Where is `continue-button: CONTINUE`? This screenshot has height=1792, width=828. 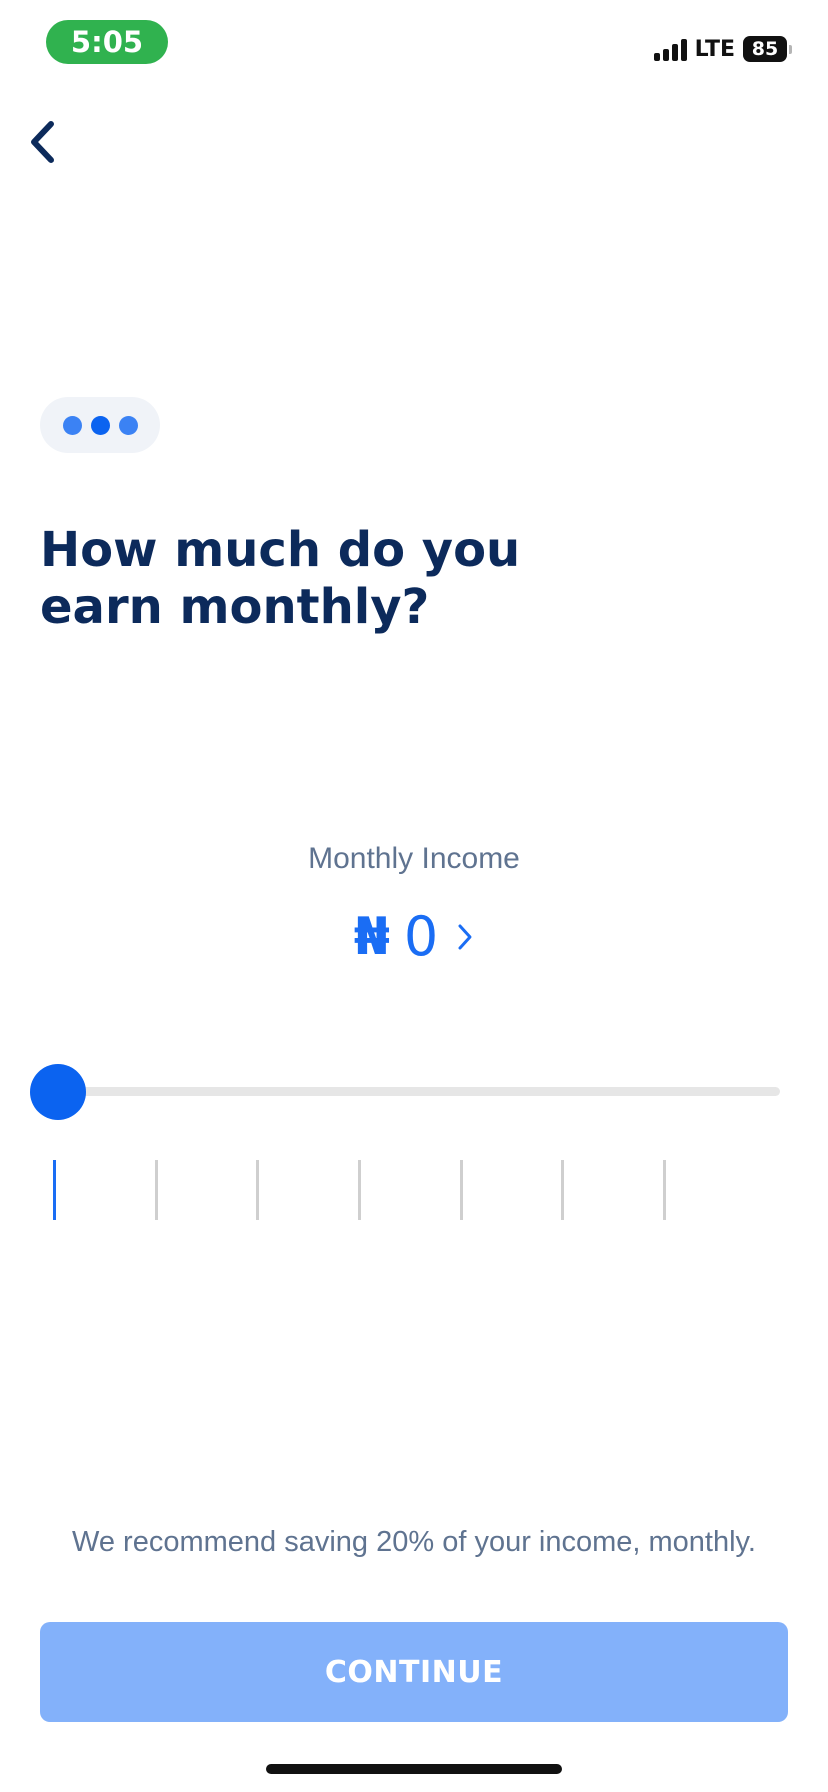
continue-button: CONTINUE is located at coordinates (414, 1672).